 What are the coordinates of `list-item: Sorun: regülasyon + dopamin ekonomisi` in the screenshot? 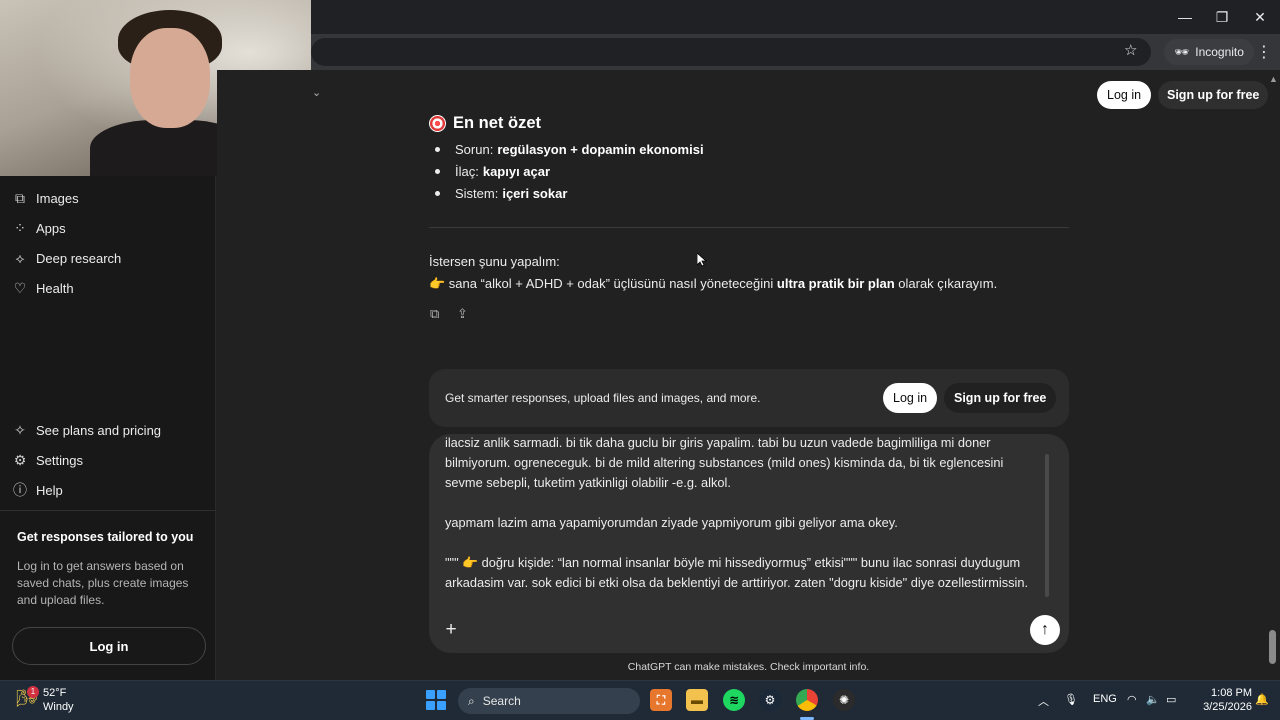 It's located at (569, 150).